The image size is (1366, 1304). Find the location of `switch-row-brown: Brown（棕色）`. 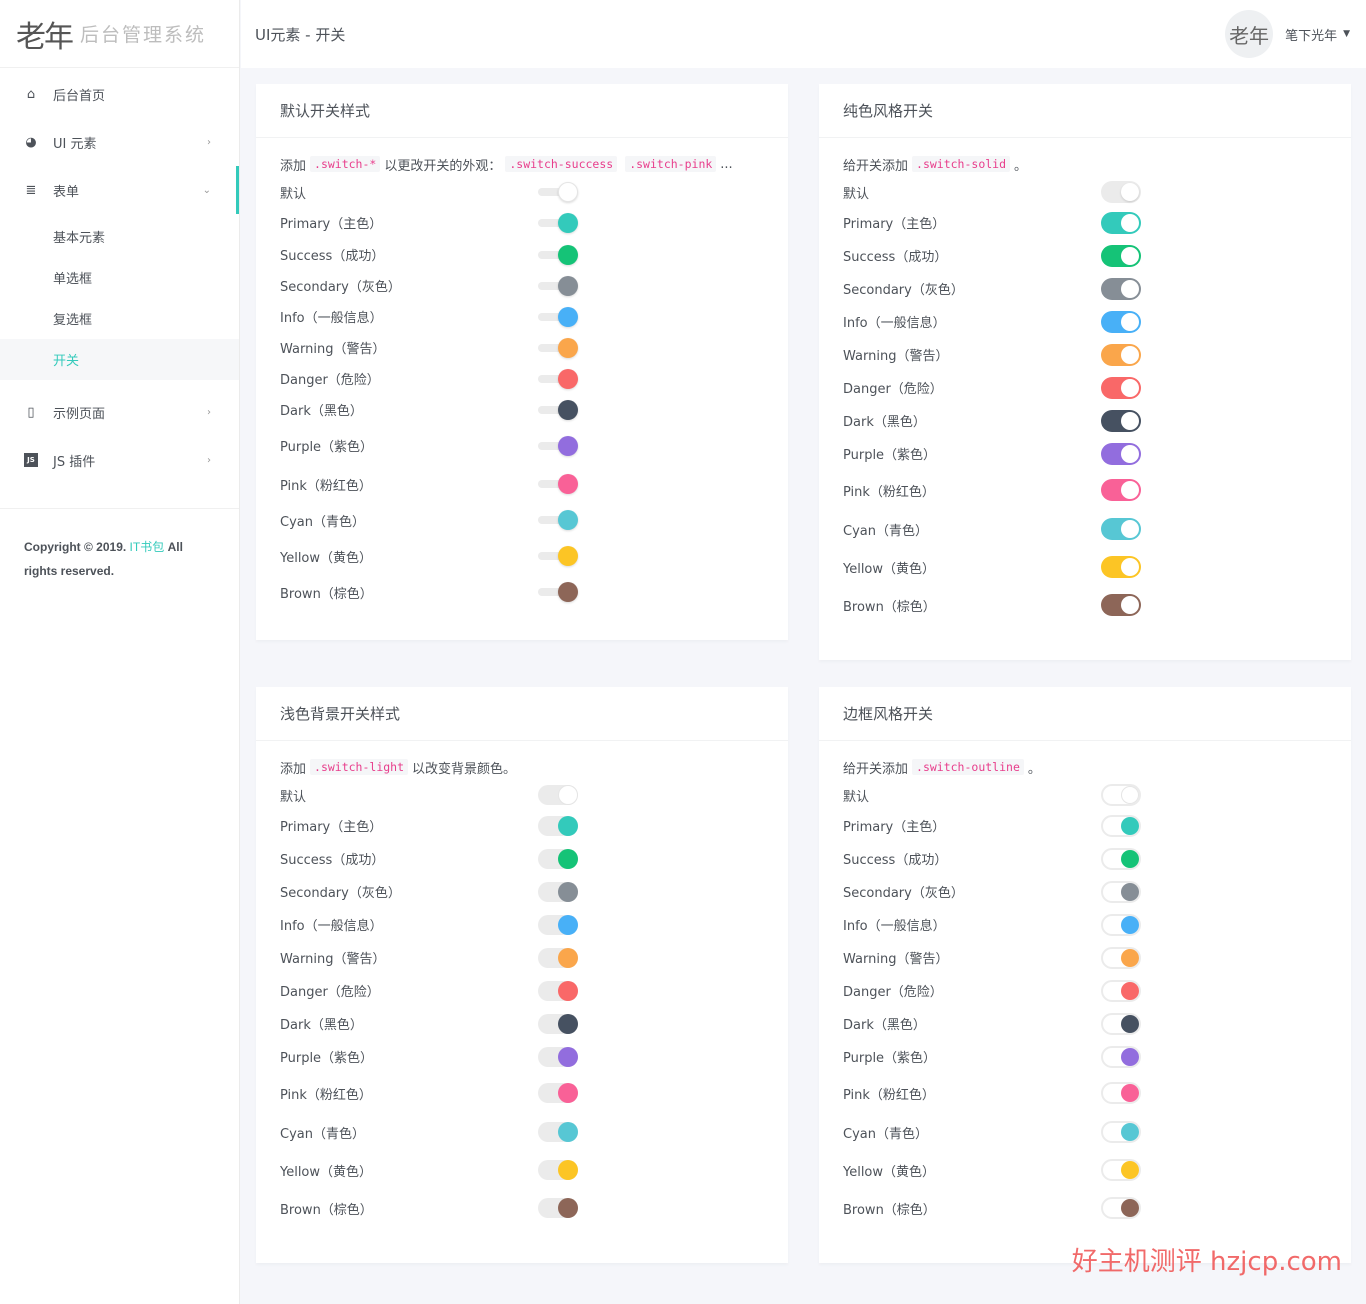

switch-row-brown: Brown（棕色） is located at coordinates (1085, 1208).